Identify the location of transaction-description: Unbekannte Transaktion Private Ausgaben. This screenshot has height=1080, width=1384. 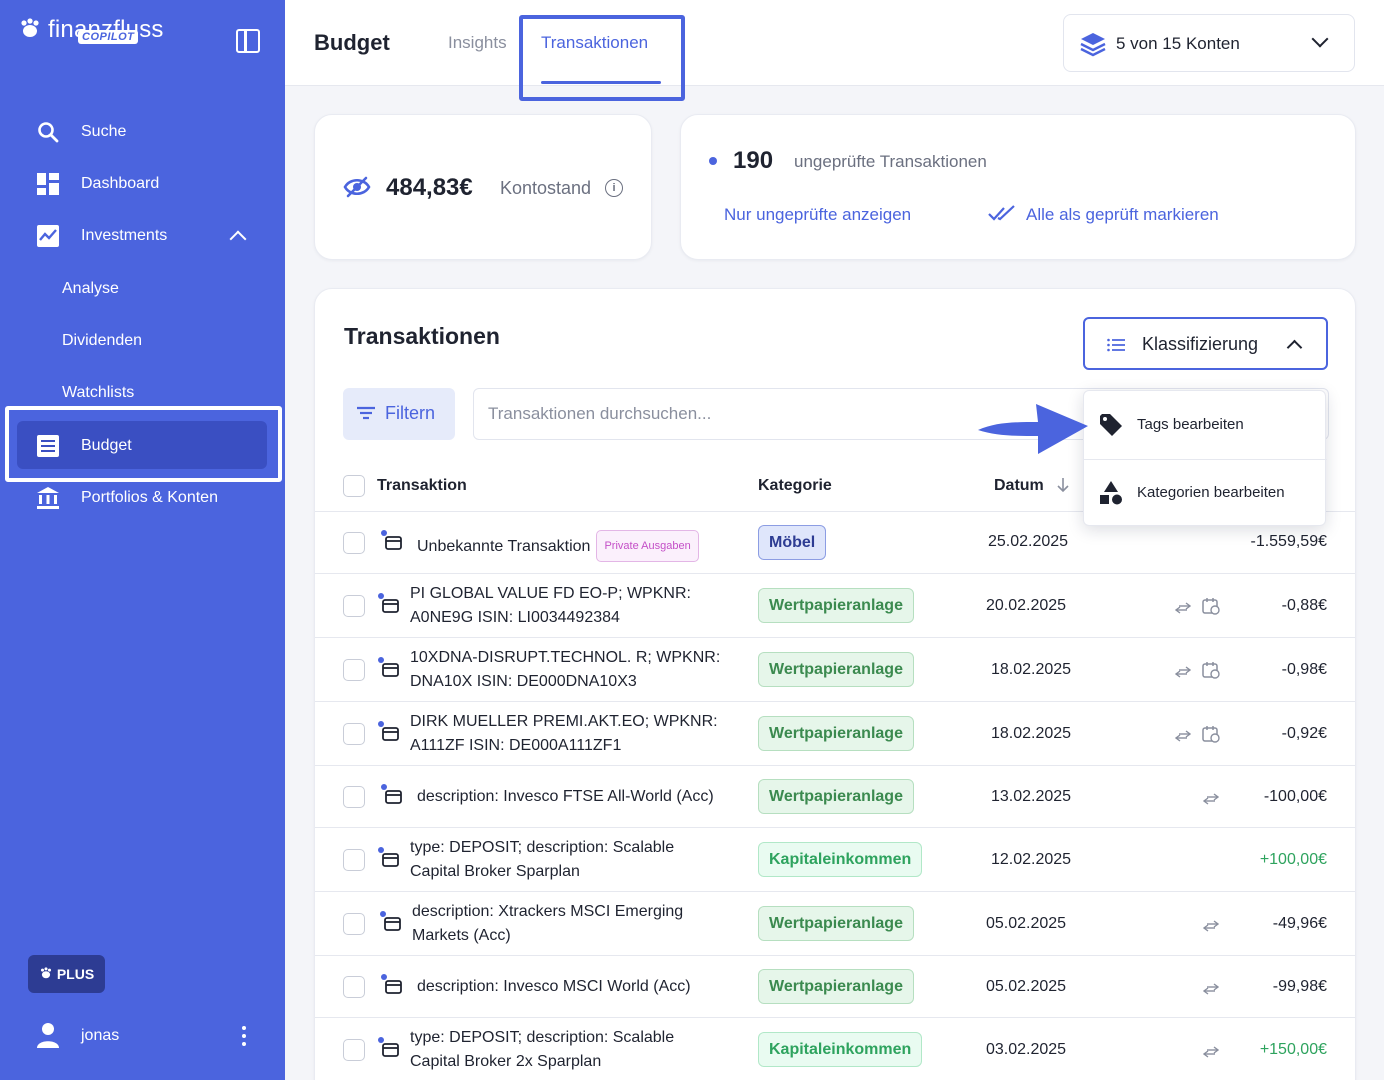
(558, 546).